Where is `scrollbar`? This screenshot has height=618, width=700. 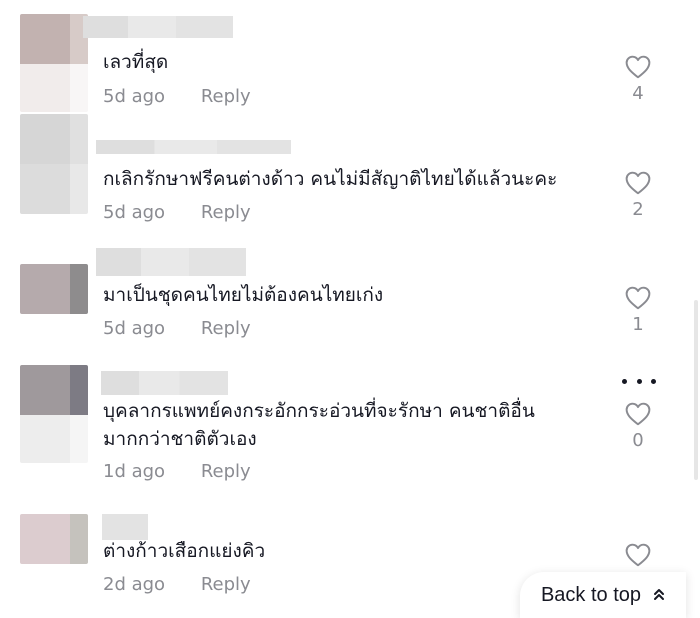
scrollbar is located at coordinates (696, 390).